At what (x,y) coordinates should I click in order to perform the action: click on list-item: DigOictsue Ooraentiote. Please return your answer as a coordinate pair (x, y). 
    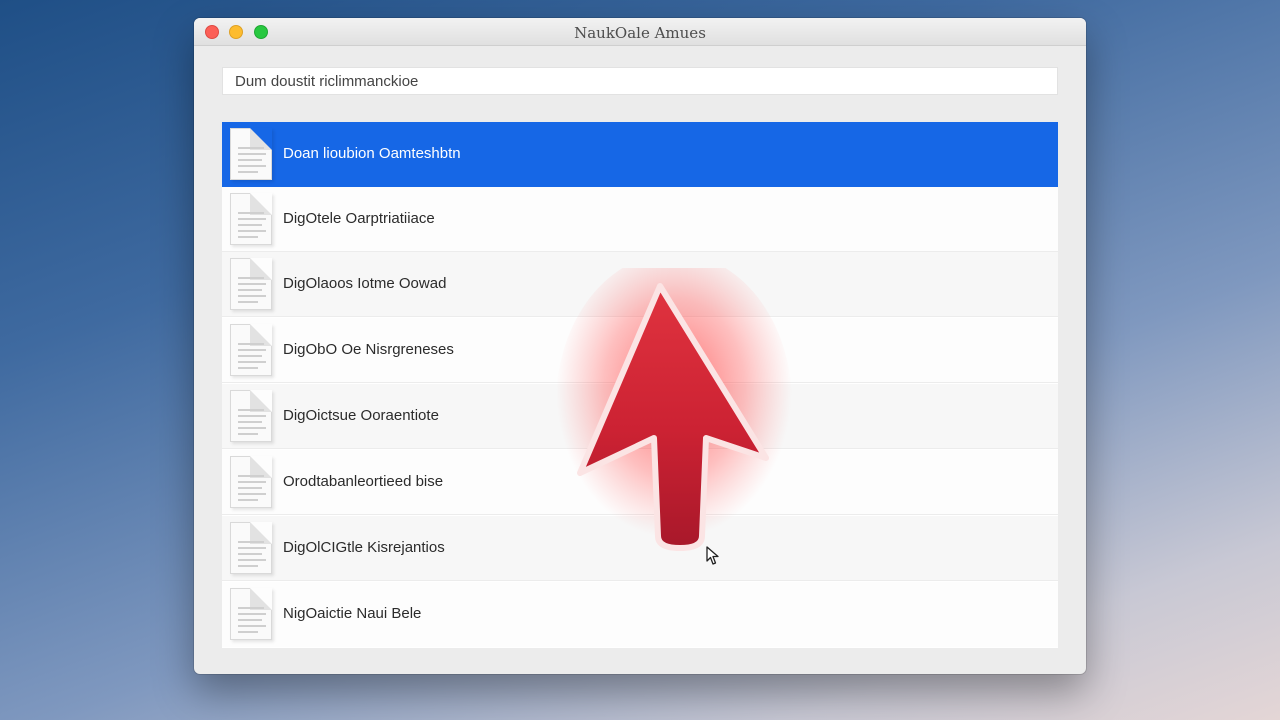
    Looking at the image, I should click on (640, 416).